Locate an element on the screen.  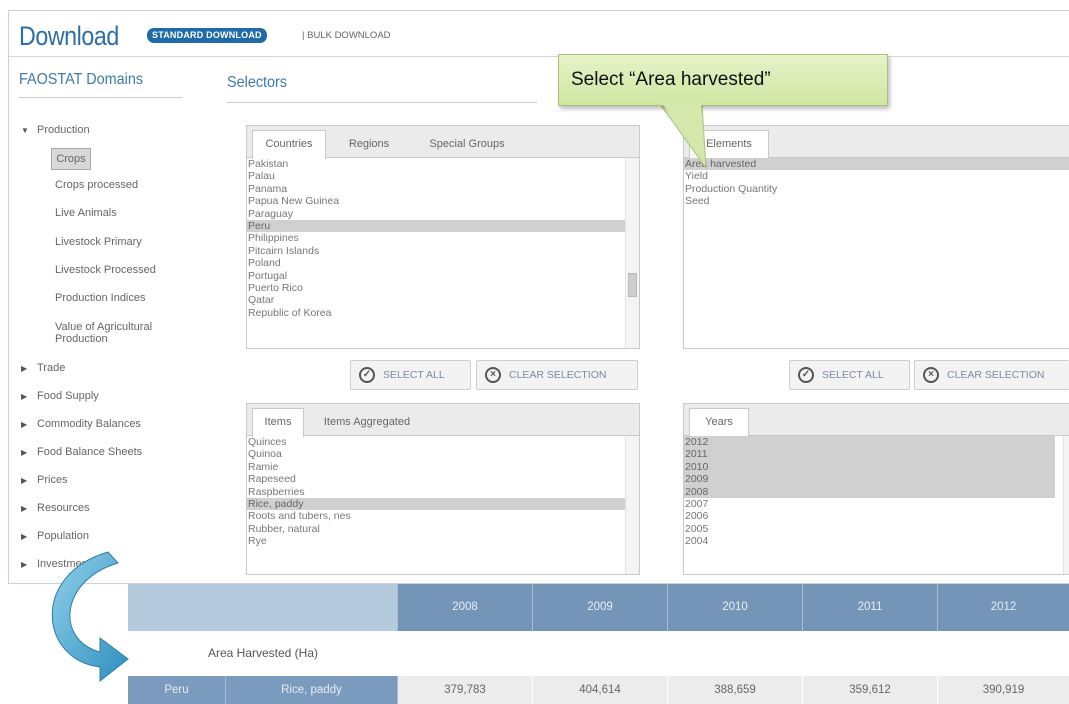
nav-commodity-balances: ▶ Commodity Balances is located at coordinates (80, 424).